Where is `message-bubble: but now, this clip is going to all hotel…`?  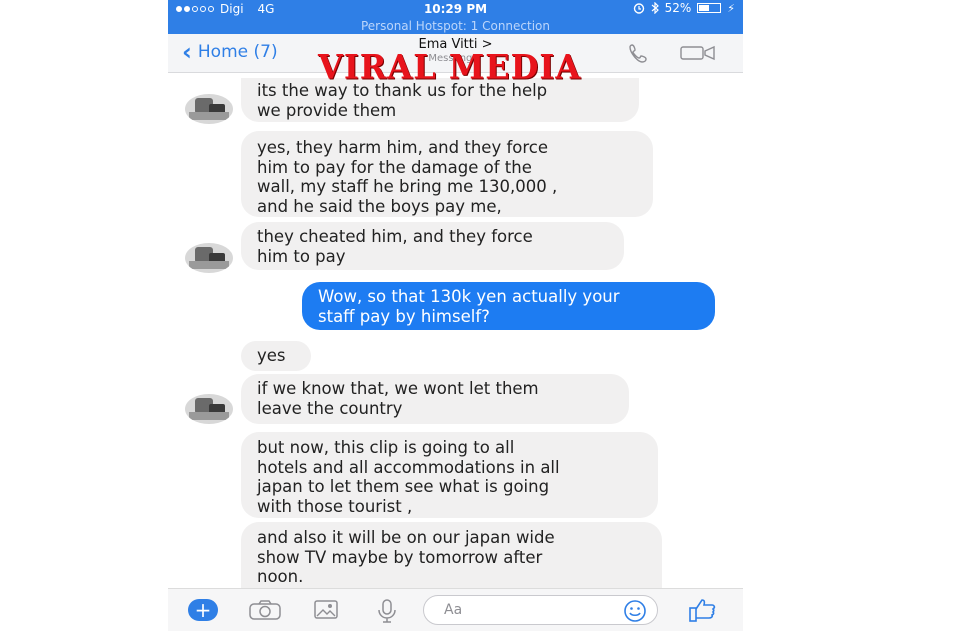 message-bubble: but now, this clip is going to all hotel… is located at coordinates (449, 475).